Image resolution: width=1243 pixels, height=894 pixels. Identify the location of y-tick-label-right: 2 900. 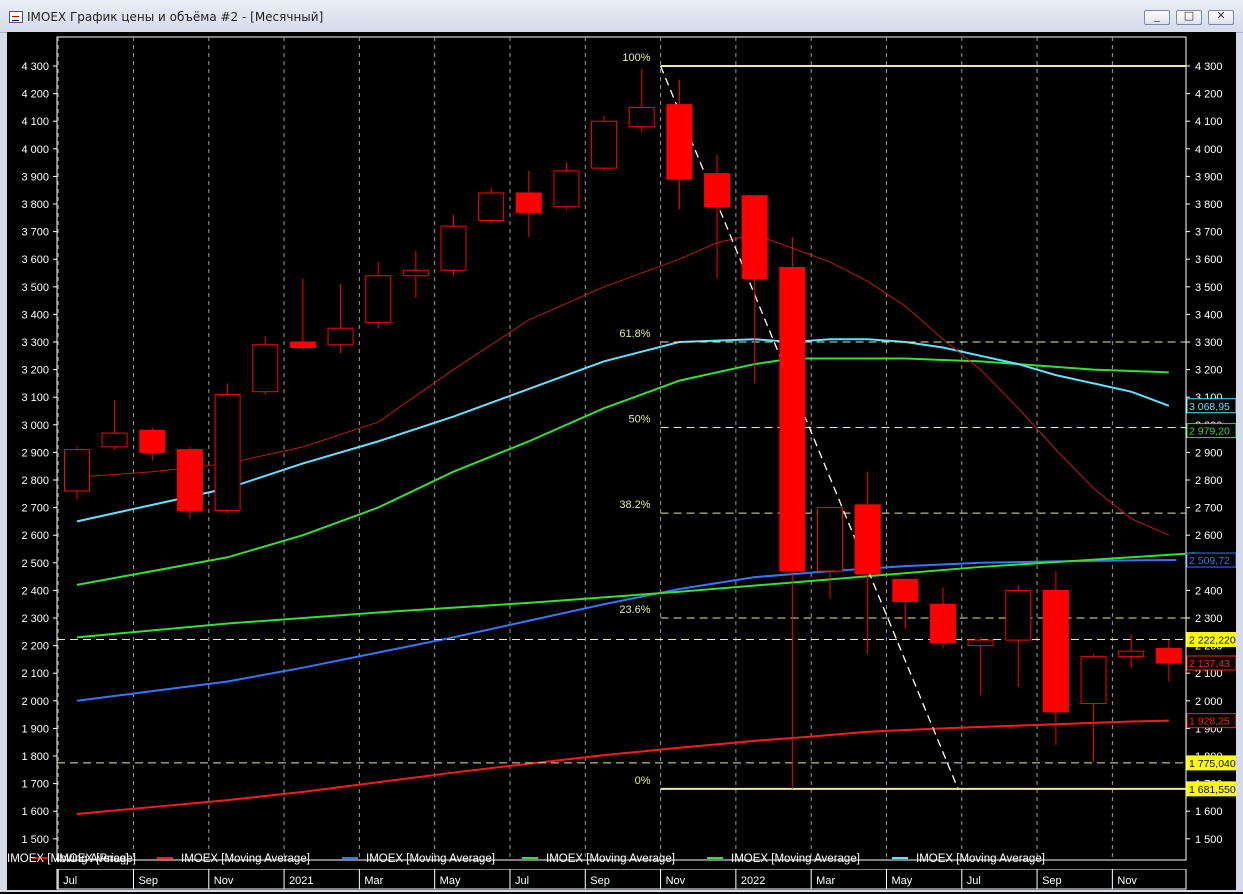
(1209, 453).